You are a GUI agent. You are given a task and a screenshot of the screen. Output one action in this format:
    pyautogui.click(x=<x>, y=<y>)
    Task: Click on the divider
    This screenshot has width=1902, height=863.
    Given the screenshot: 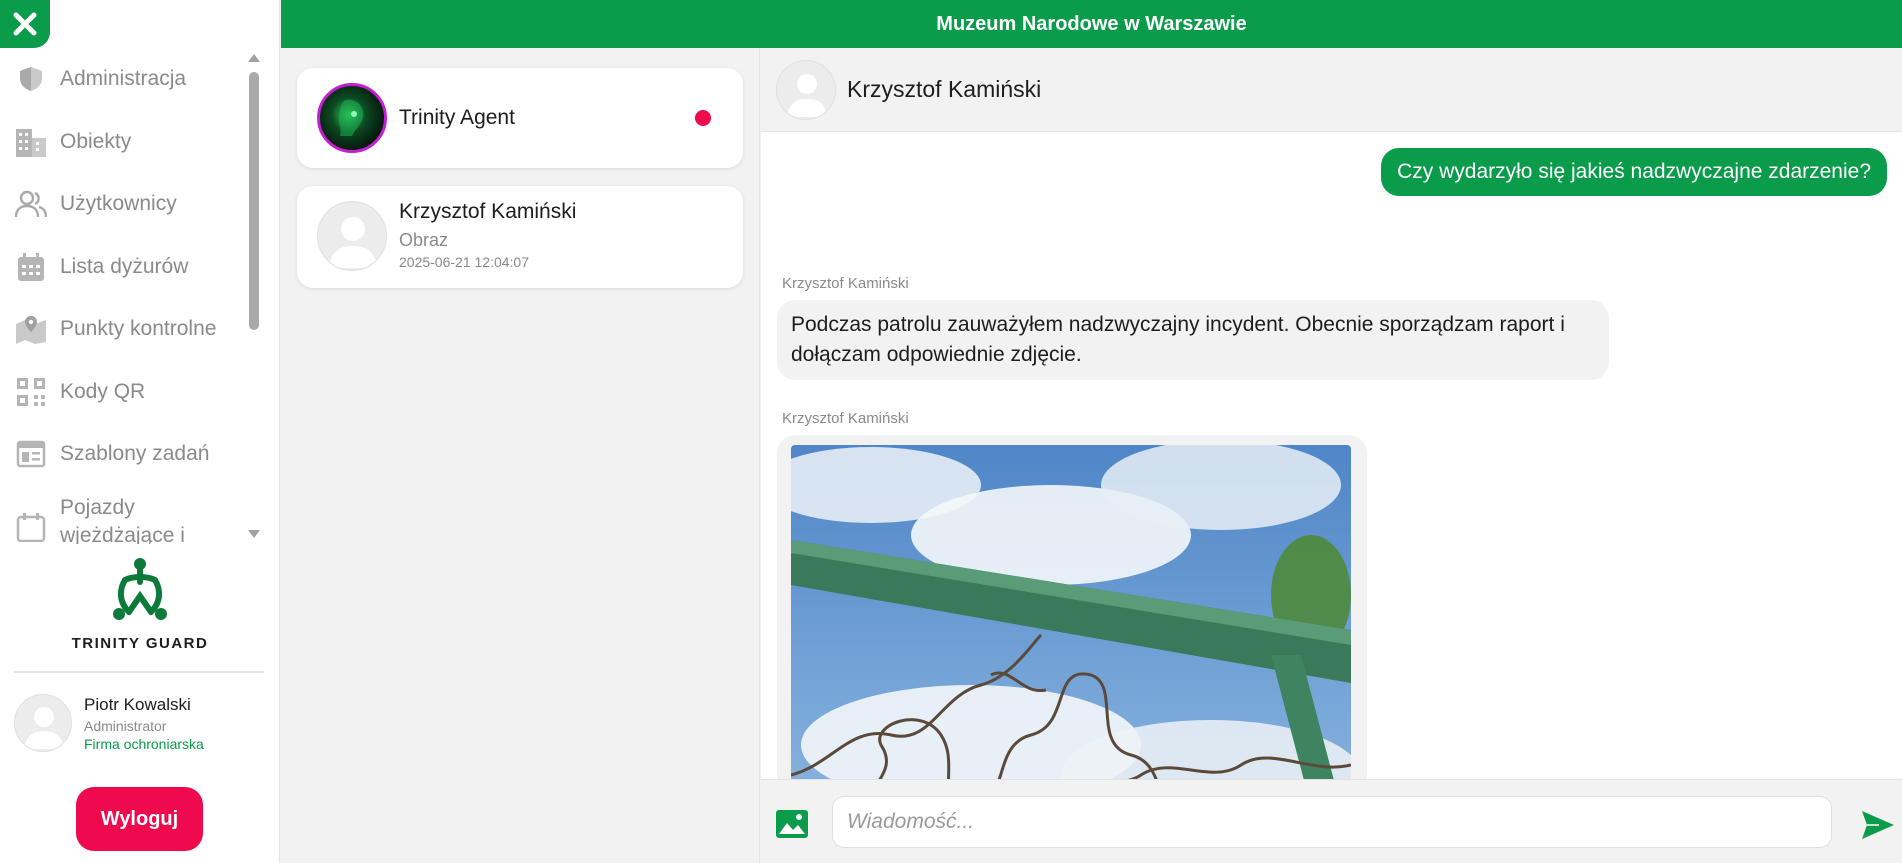 What is the action you would take?
    pyautogui.click(x=139, y=672)
    